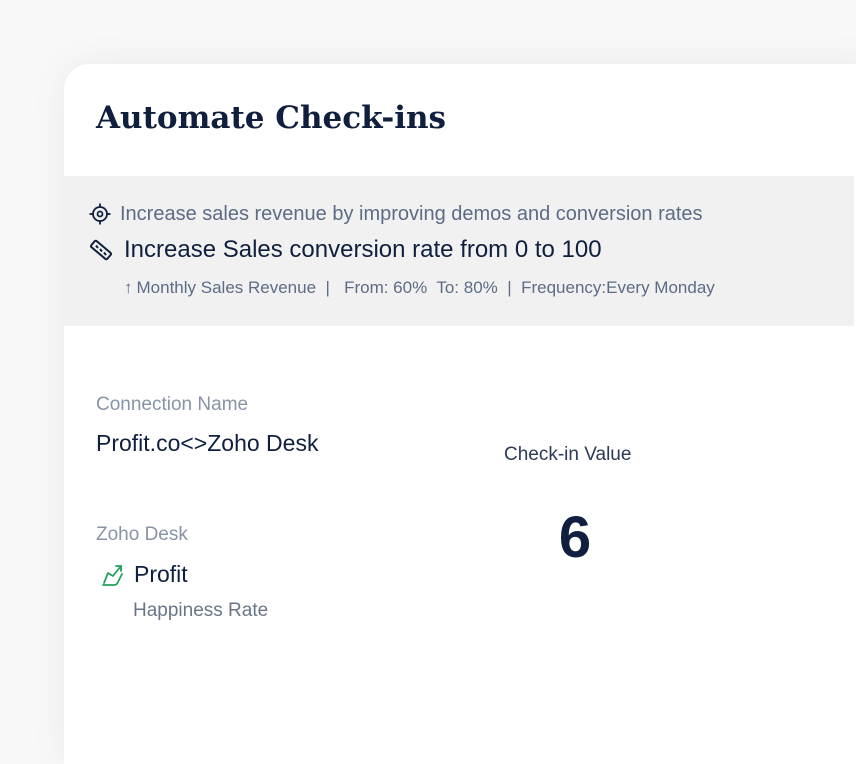 The image size is (856, 764). Describe the element at coordinates (101, 250) in the screenshot. I see `ruler-icon` at that location.